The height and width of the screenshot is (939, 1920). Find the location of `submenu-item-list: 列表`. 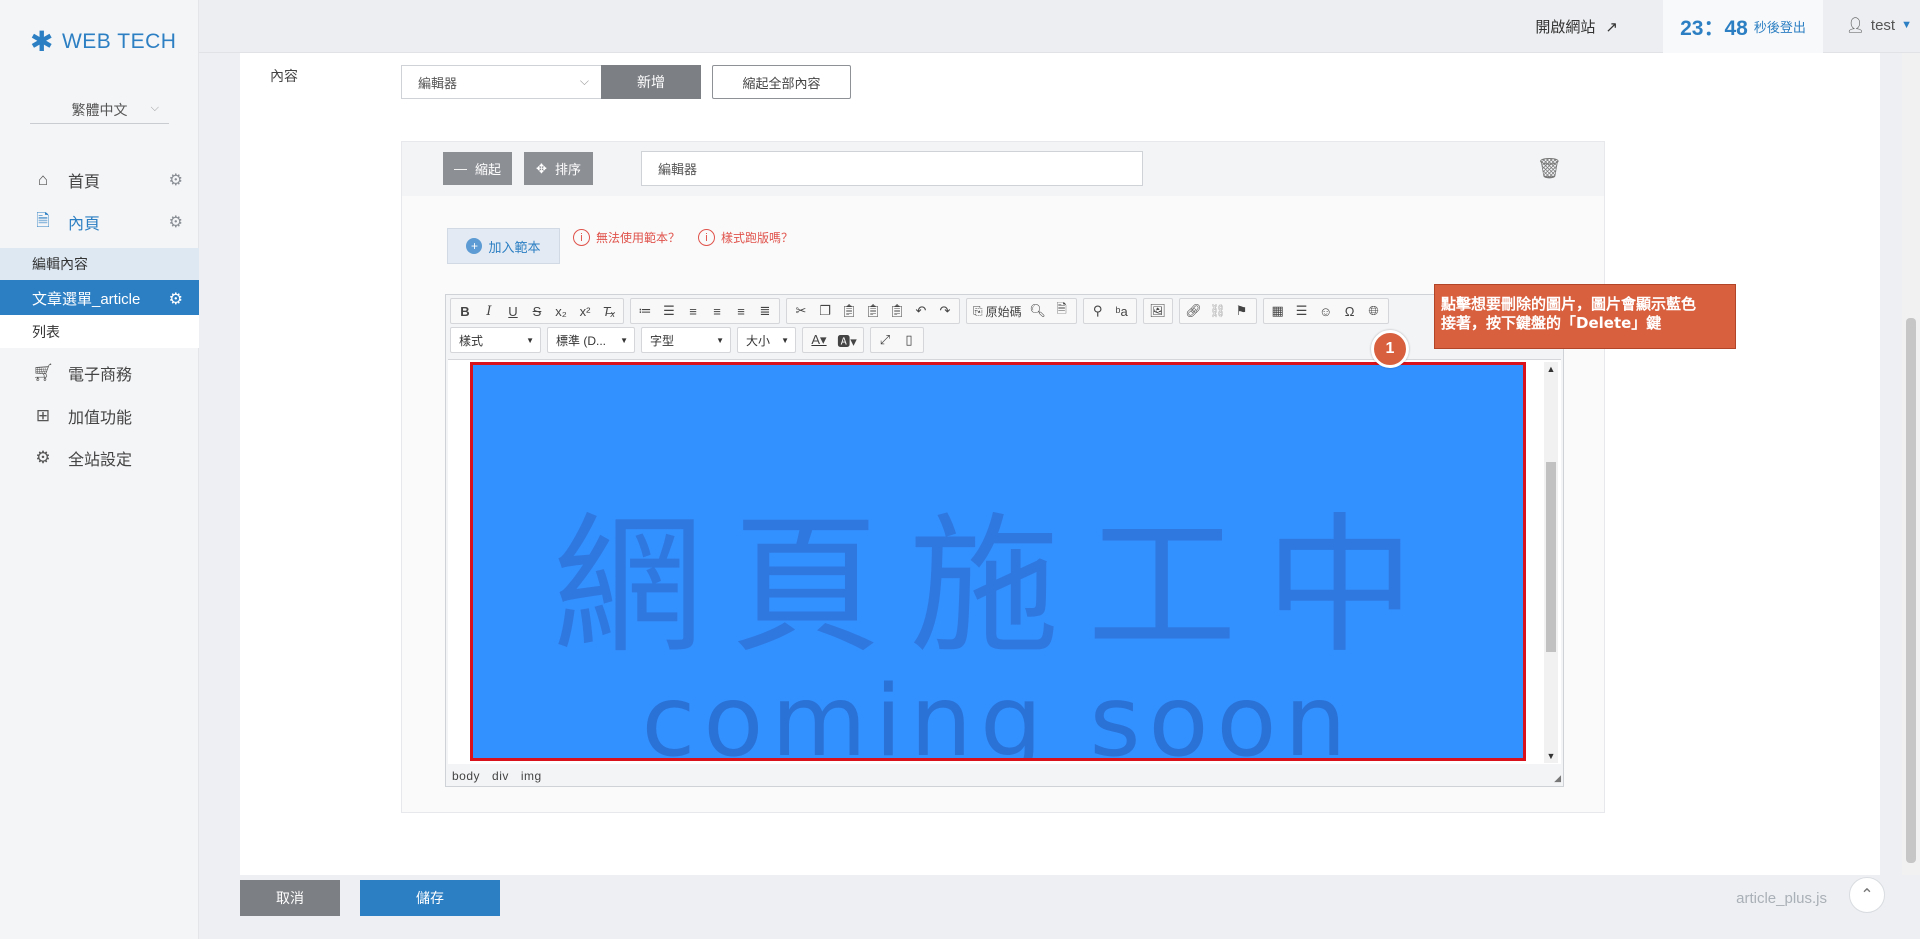

submenu-item-list: 列表 is located at coordinates (99, 331).